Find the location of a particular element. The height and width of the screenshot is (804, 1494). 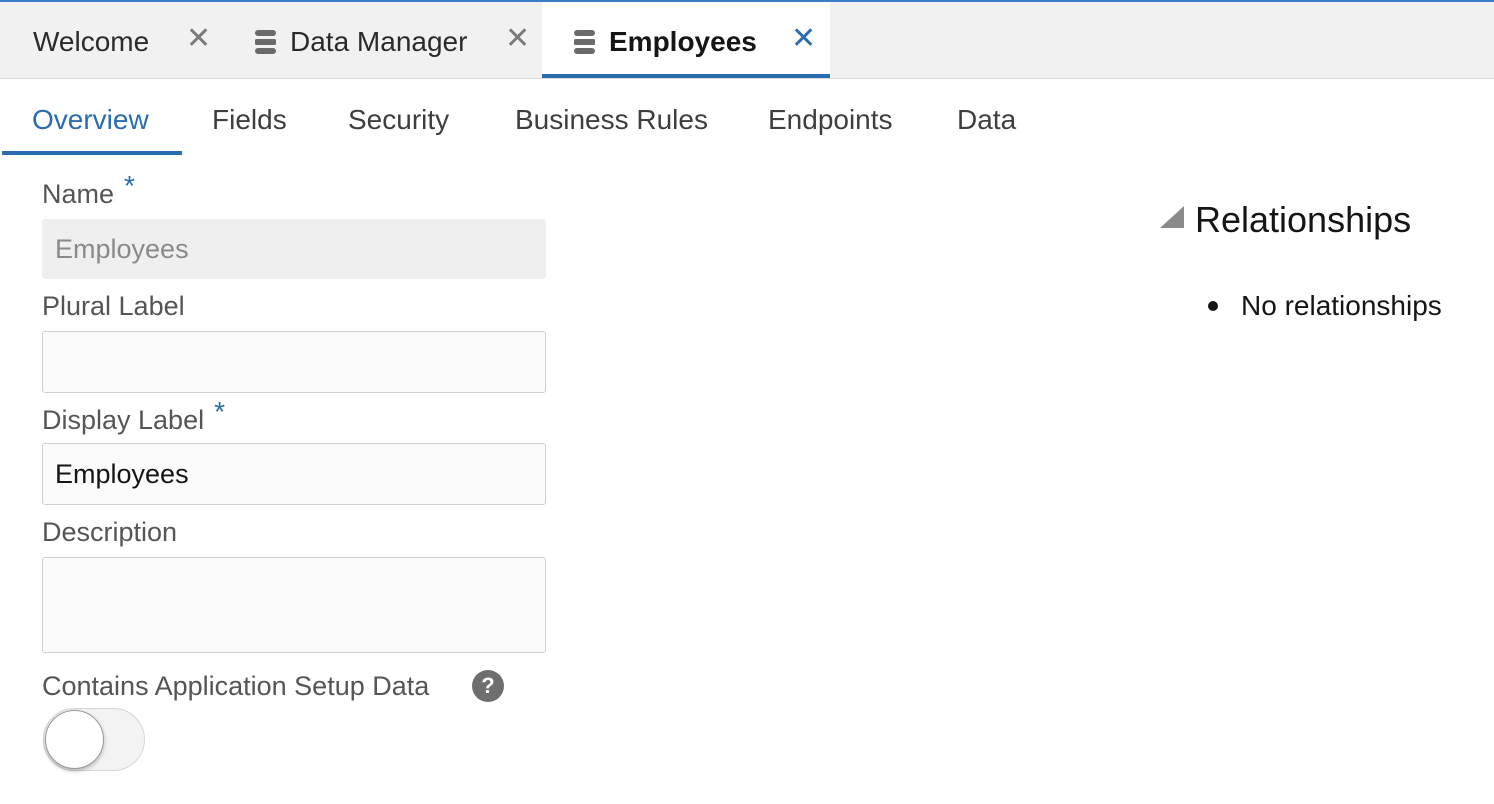

tab-endpoints: Endpoints is located at coordinates (830, 120).